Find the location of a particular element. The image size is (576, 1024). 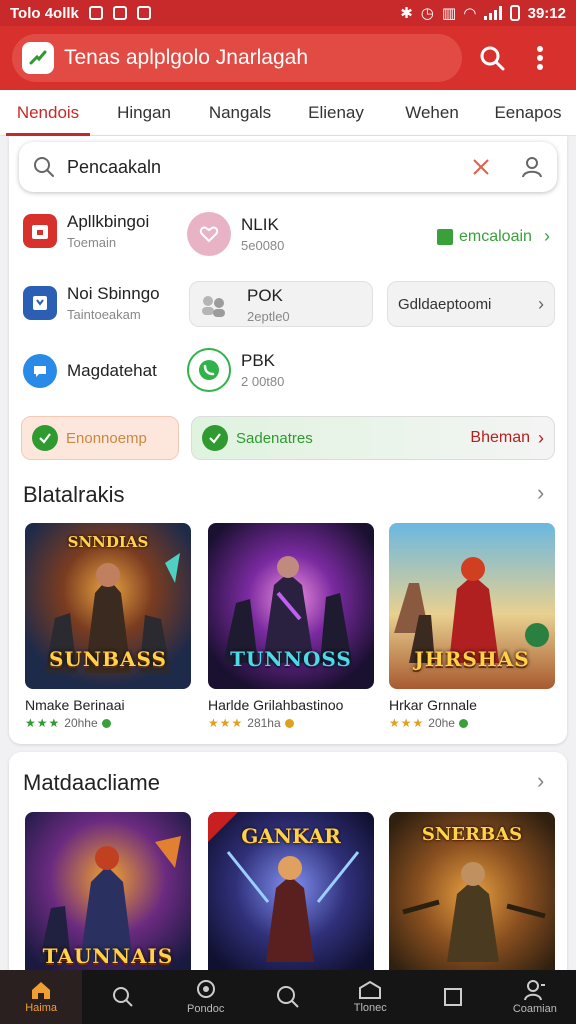

game-cover-image: TUNNOSS is located at coordinates (291, 606).